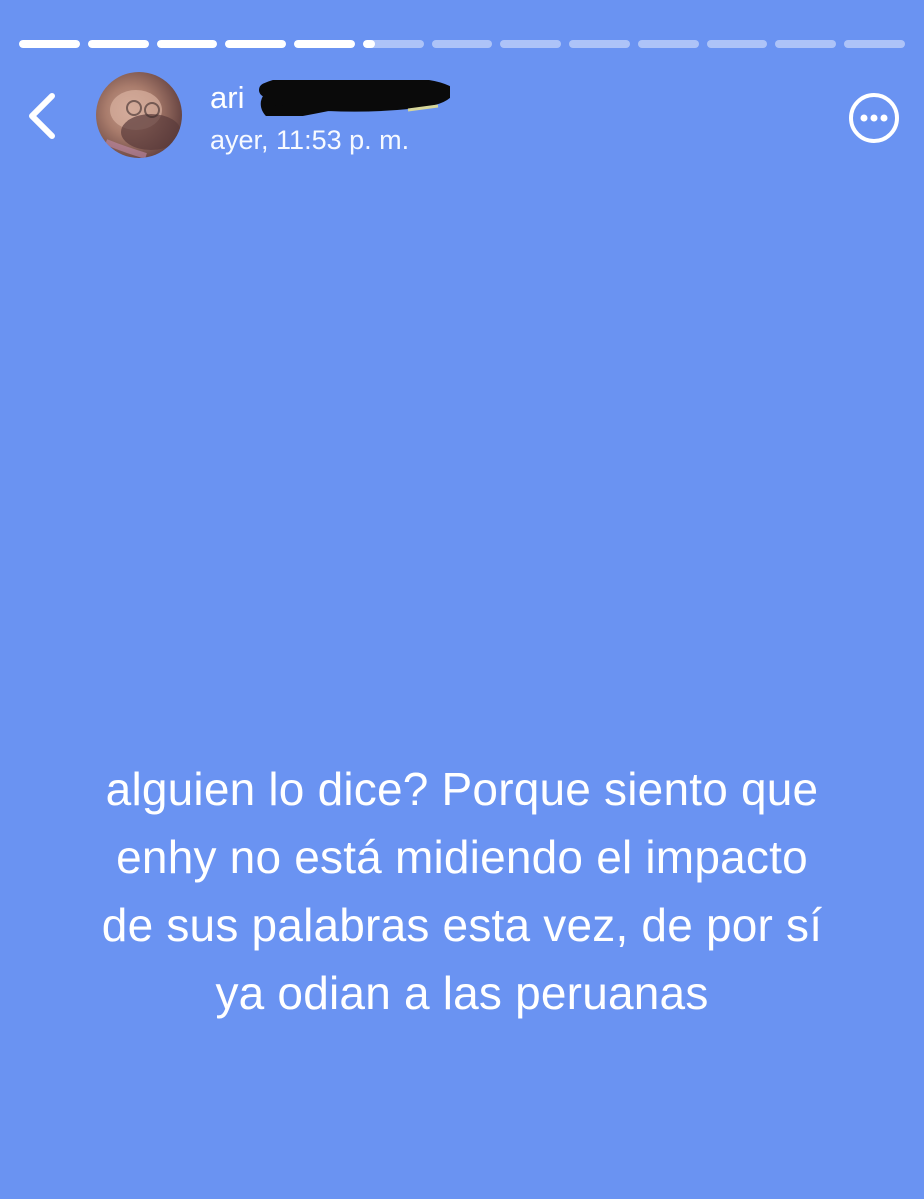  Describe the element at coordinates (462, 925) in the screenshot. I see `story-text-line: de sus palabras esta vez, de por sí` at that location.